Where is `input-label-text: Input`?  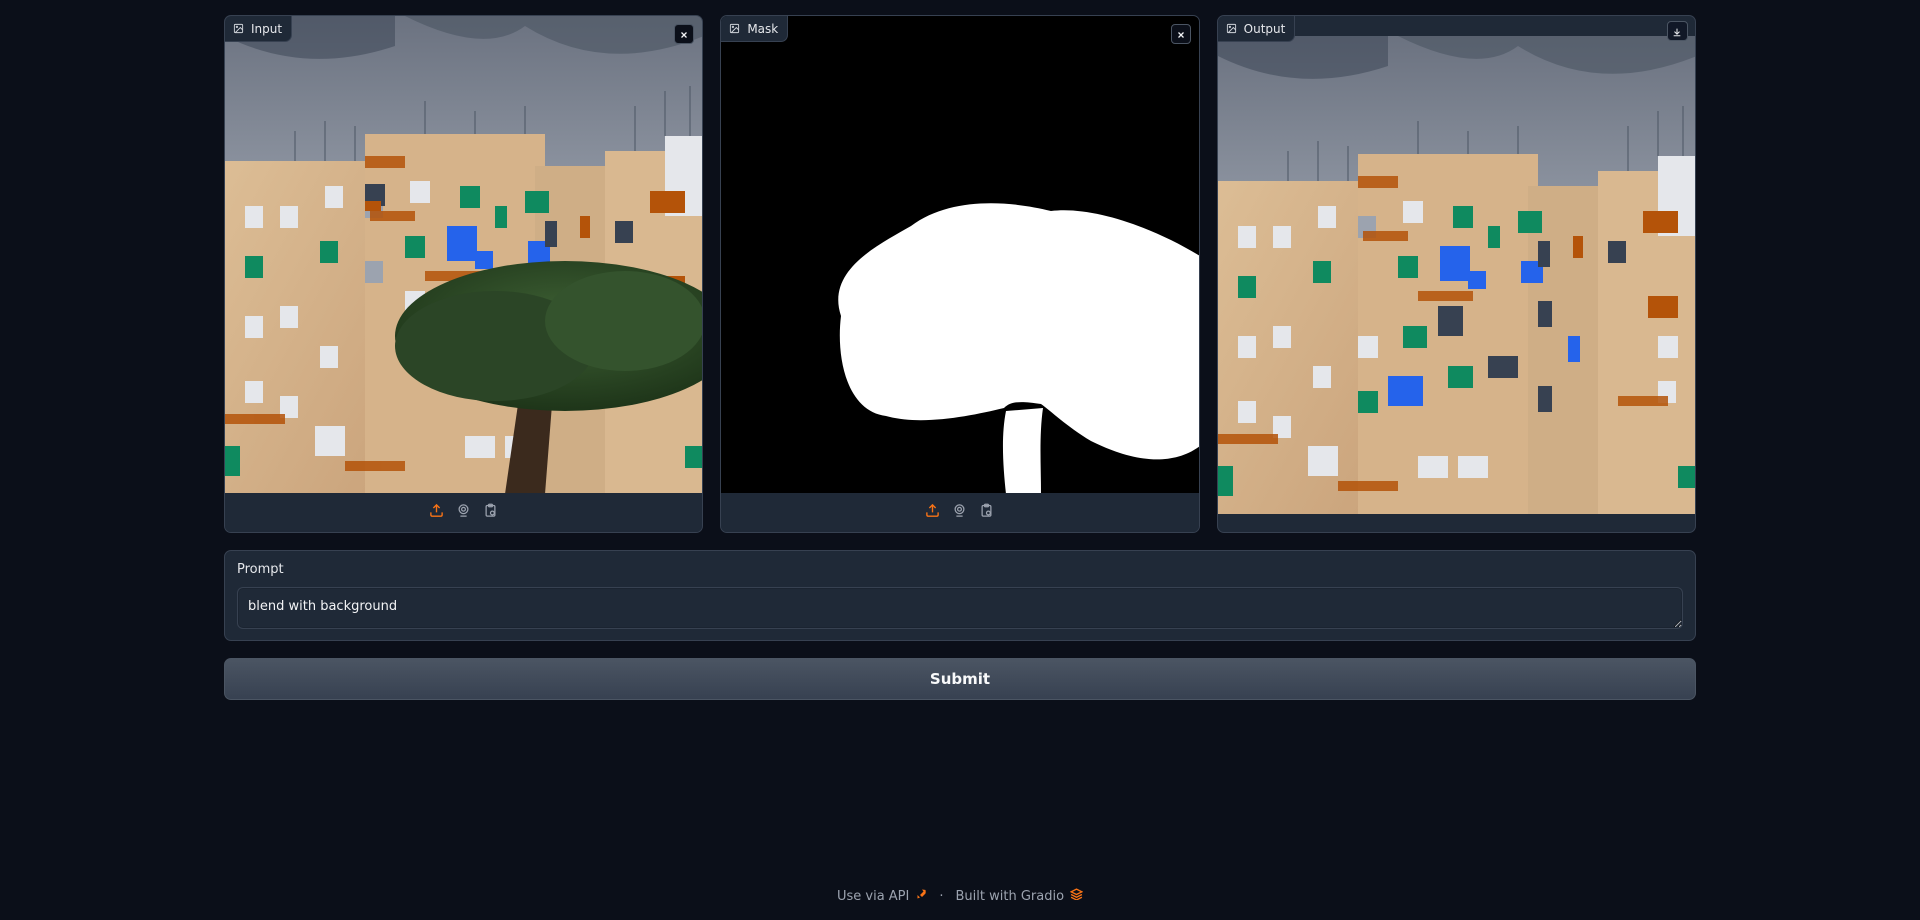
input-label-text: Input is located at coordinates (267, 28).